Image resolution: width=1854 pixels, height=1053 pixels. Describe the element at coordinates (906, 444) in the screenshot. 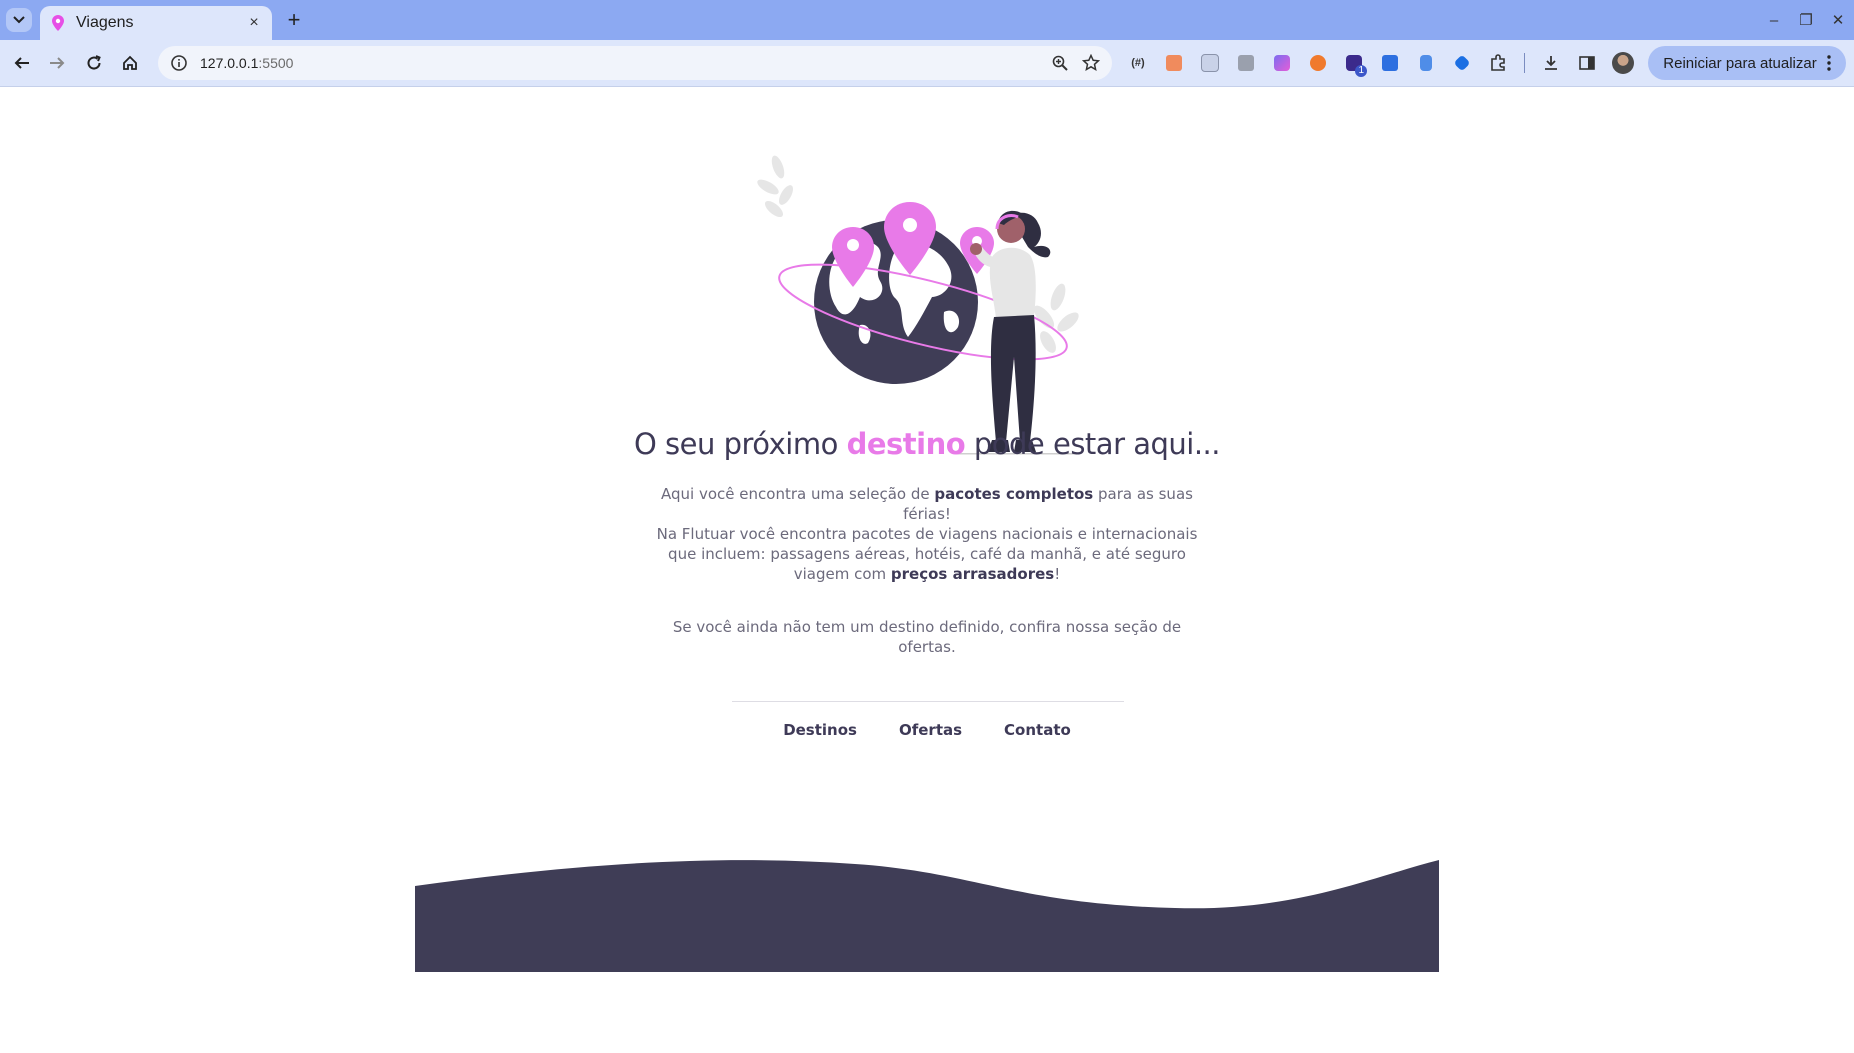

I see `title-highlight: destino` at that location.